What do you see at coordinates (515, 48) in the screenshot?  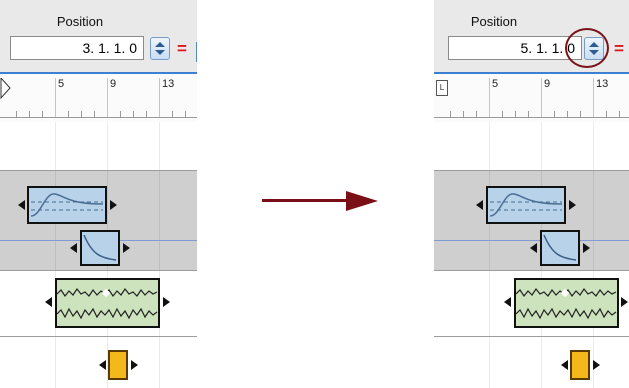 I see `position-field: 5. 1. 1. 0` at bounding box center [515, 48].